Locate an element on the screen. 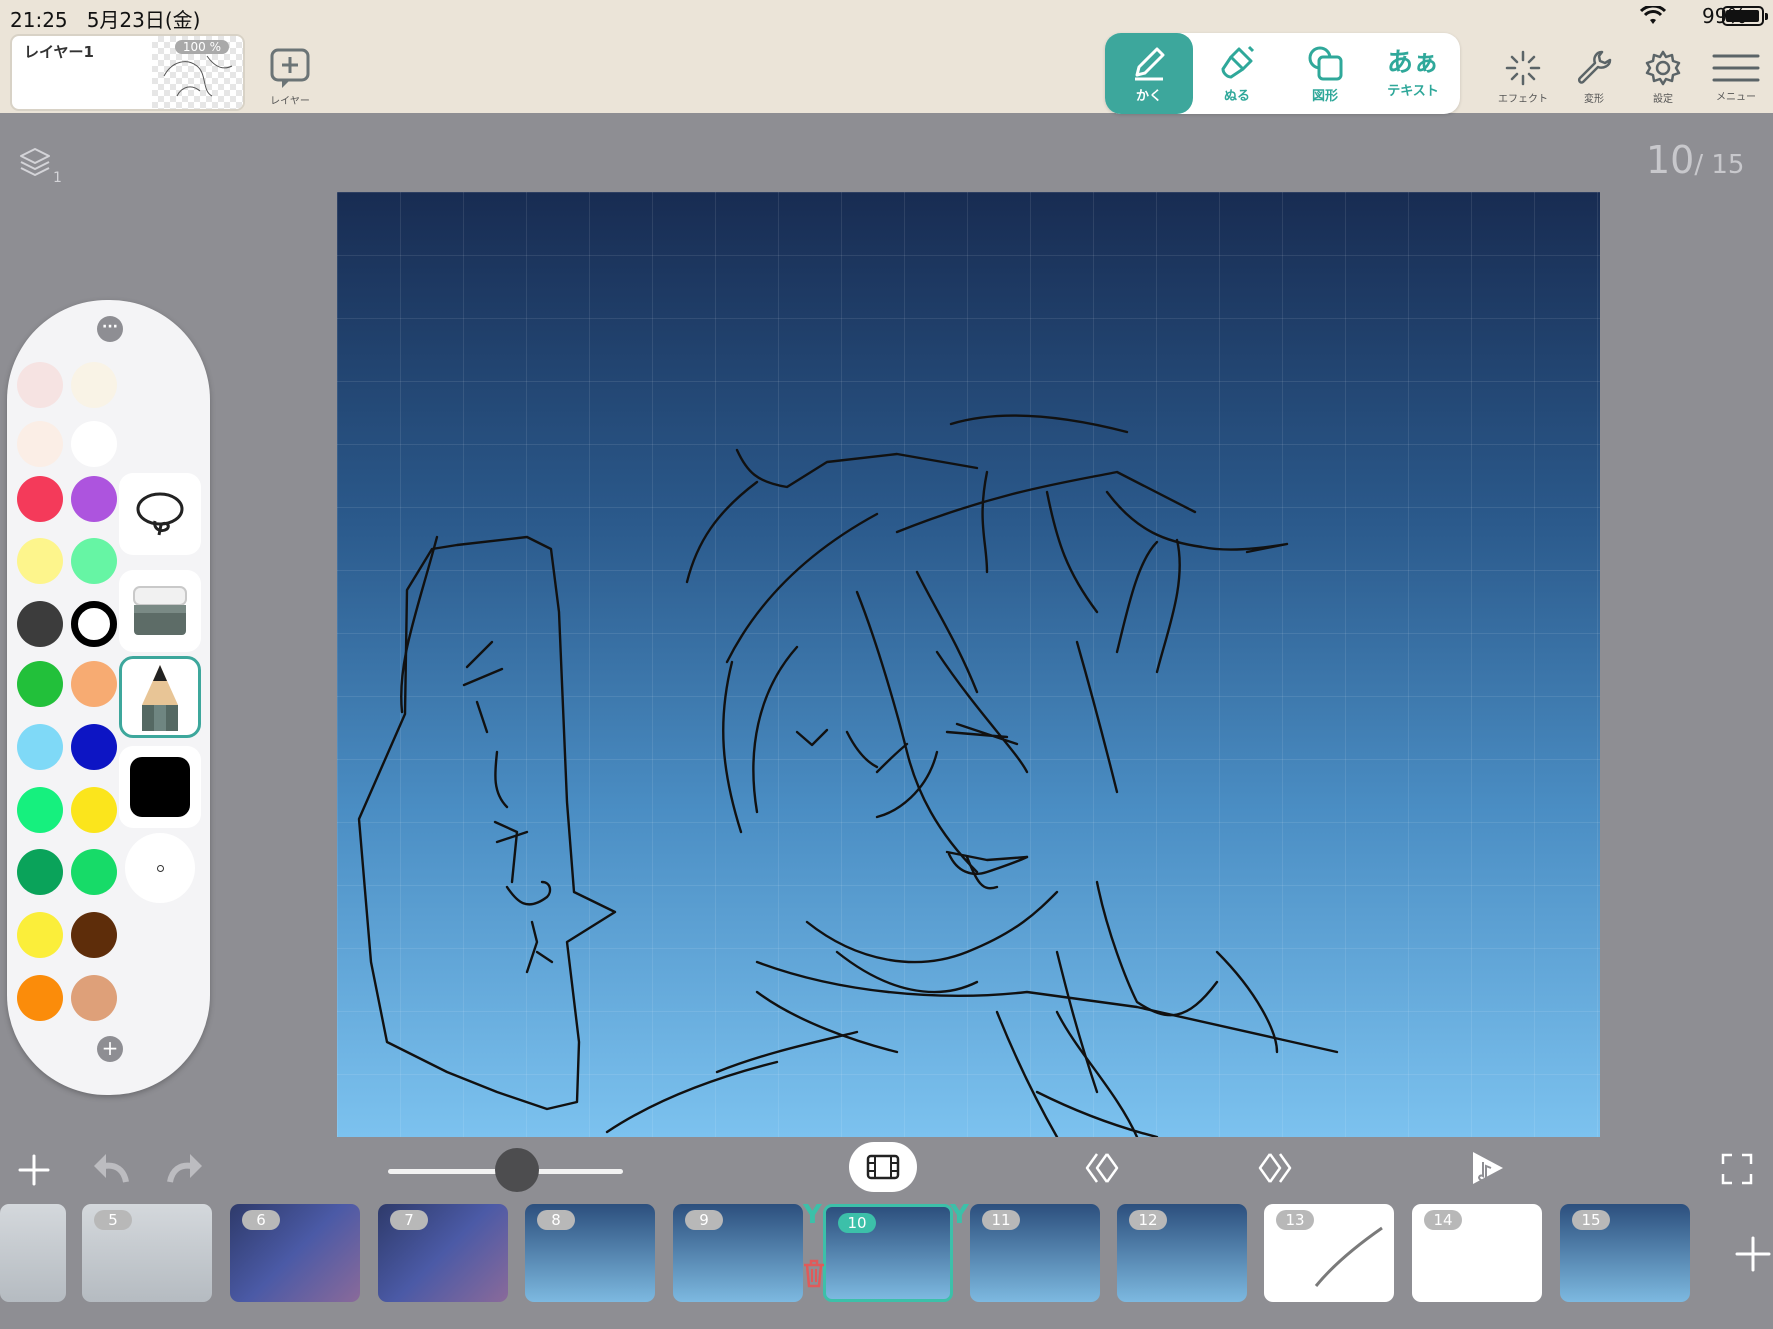  frame-current: 10 is located at coordinates (1670, 160).